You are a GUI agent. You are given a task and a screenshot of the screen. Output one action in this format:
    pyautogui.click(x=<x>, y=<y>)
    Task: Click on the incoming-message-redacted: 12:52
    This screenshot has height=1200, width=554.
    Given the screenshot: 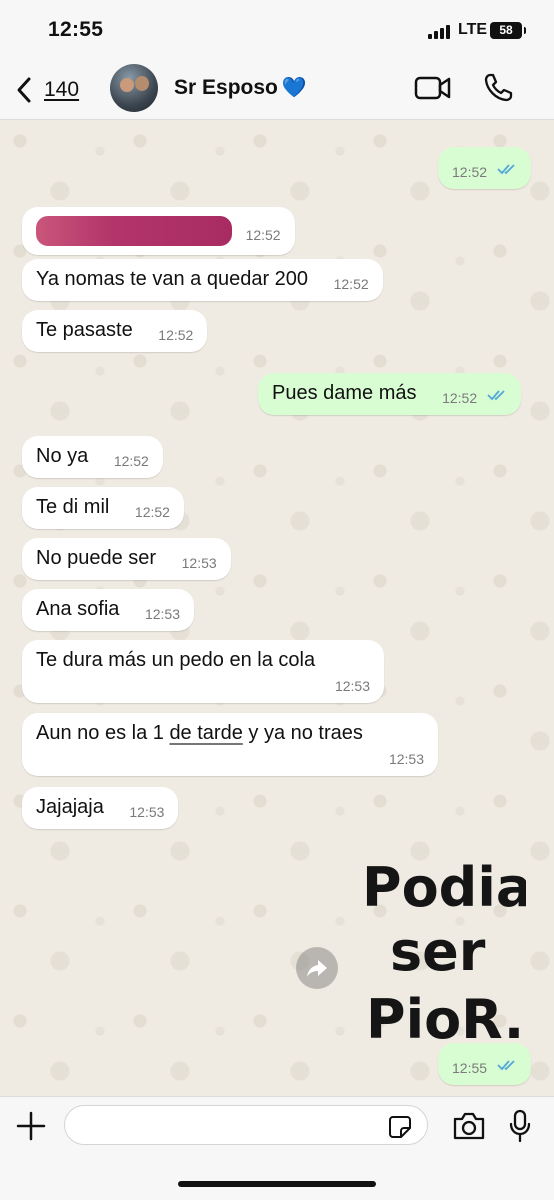 What is the action you would take?
    pyautogui.click(x=158, y=231)
    